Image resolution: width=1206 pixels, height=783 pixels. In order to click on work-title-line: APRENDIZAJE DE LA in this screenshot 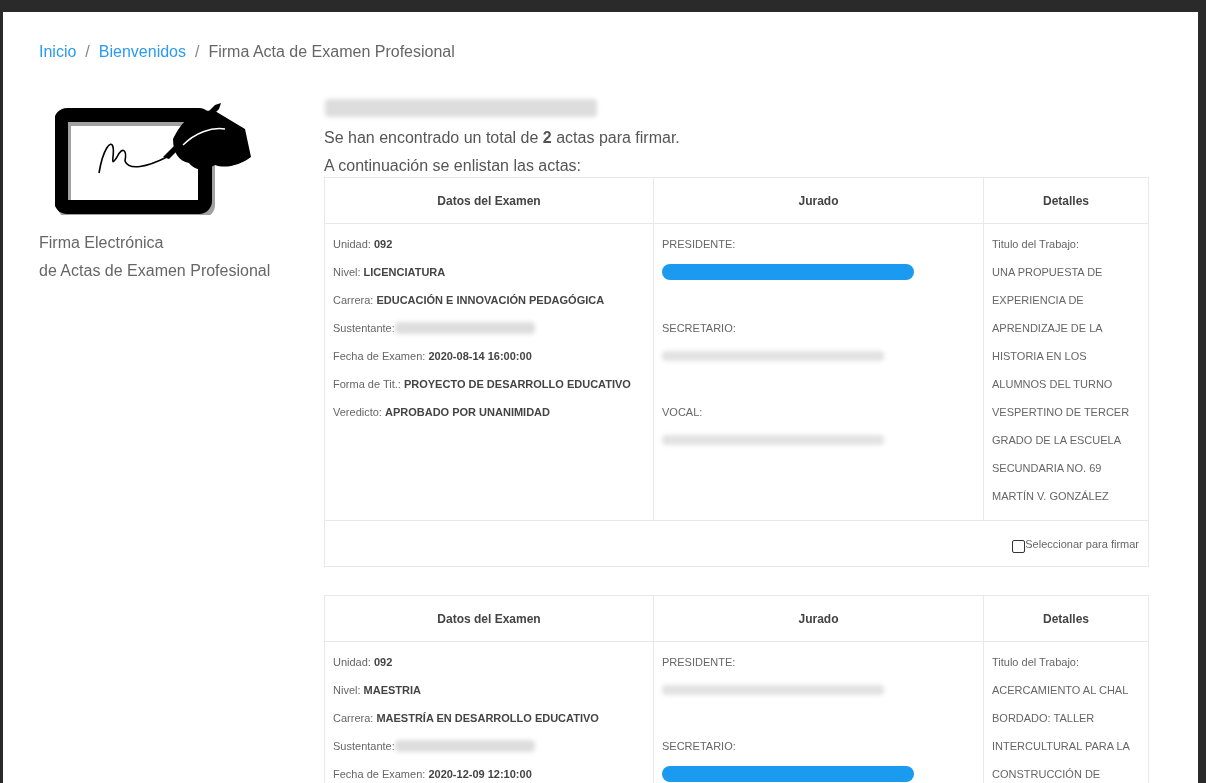, I will do `click(1048, 328)`.